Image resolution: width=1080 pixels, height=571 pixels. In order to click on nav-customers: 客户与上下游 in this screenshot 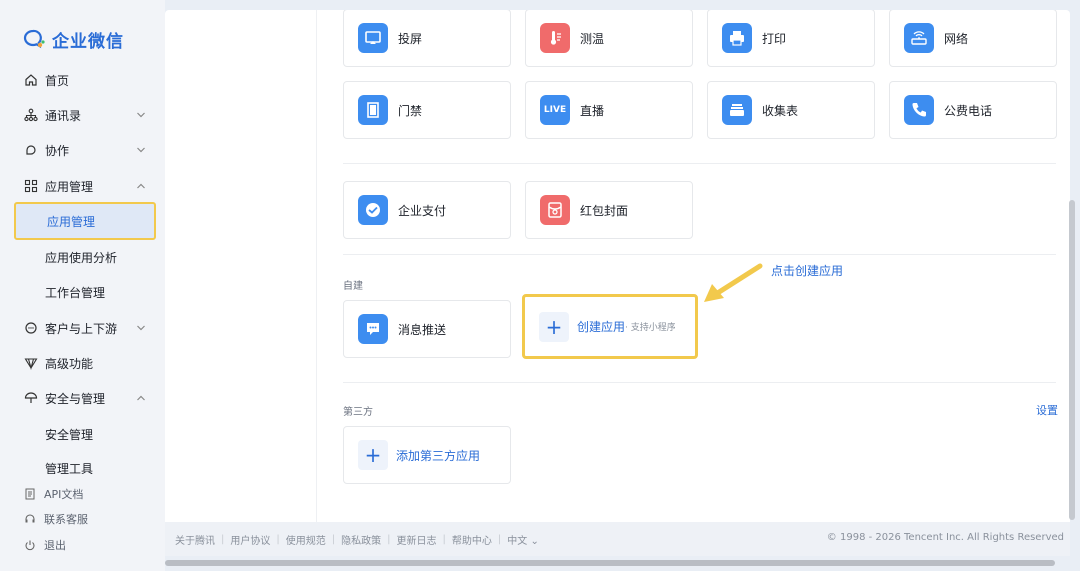, I will do `click(85, 328)`.